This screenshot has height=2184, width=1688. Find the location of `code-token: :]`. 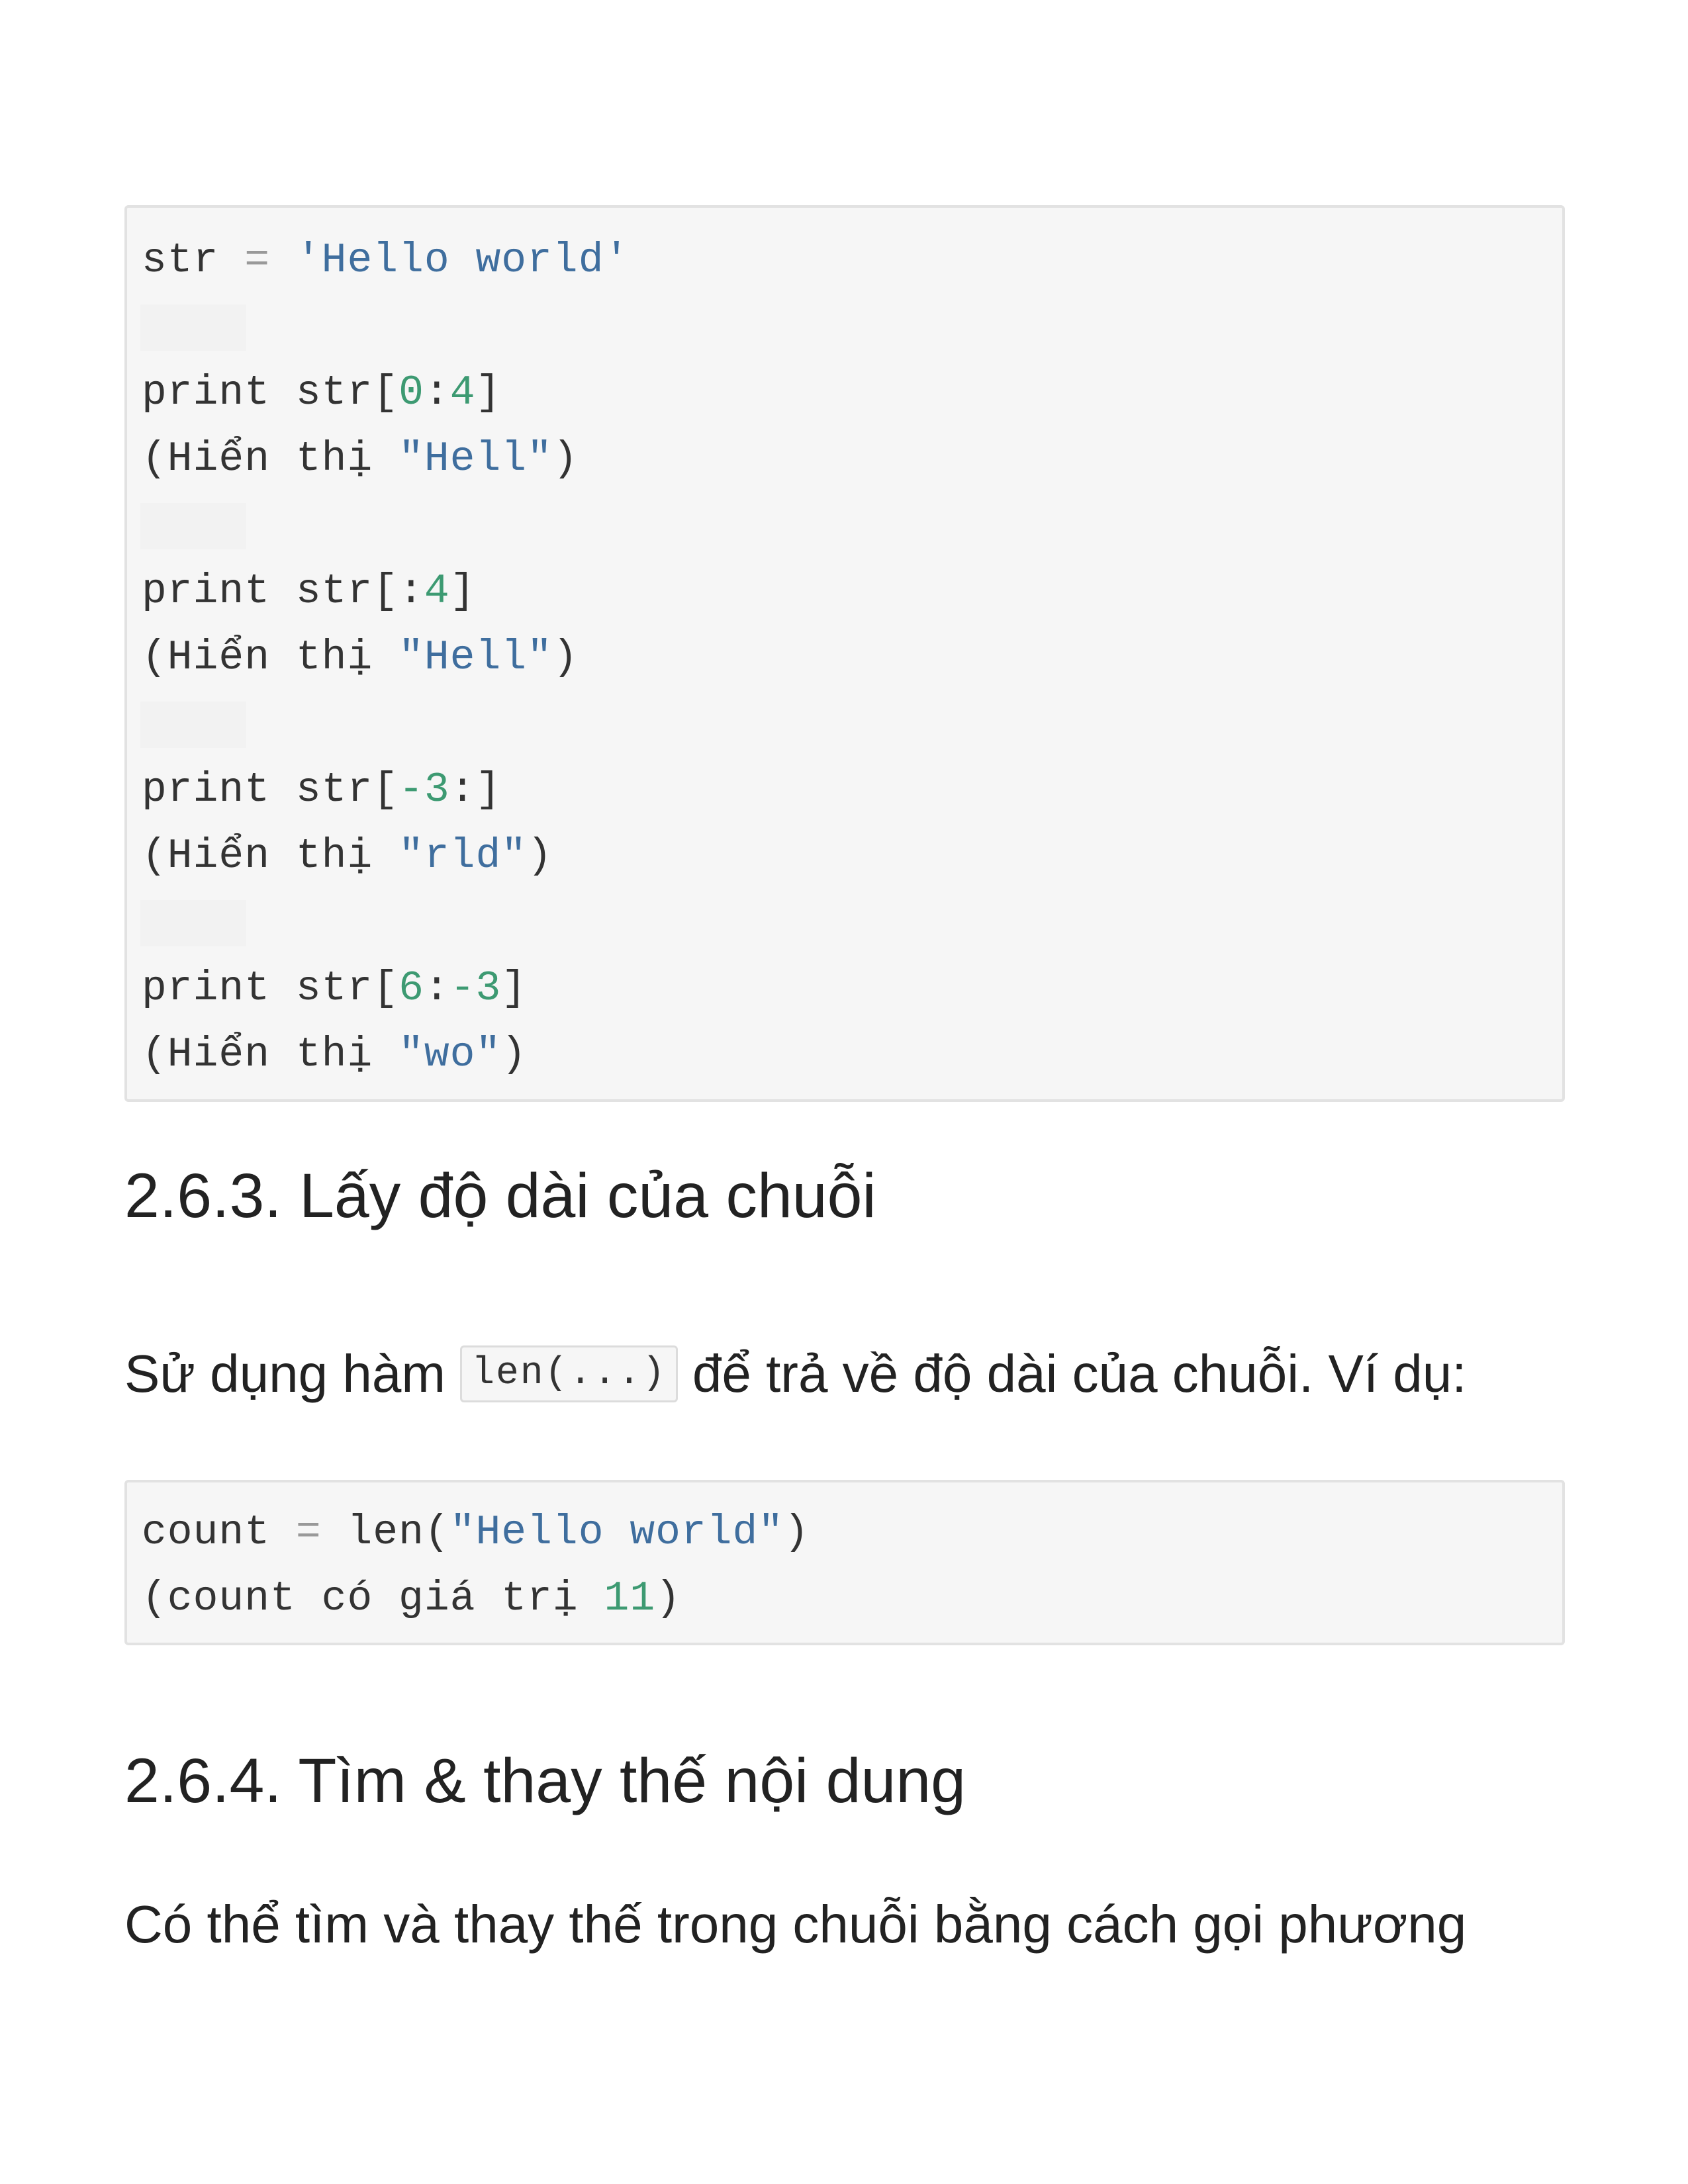

code-token: :] is located at coordinates (475, 789).